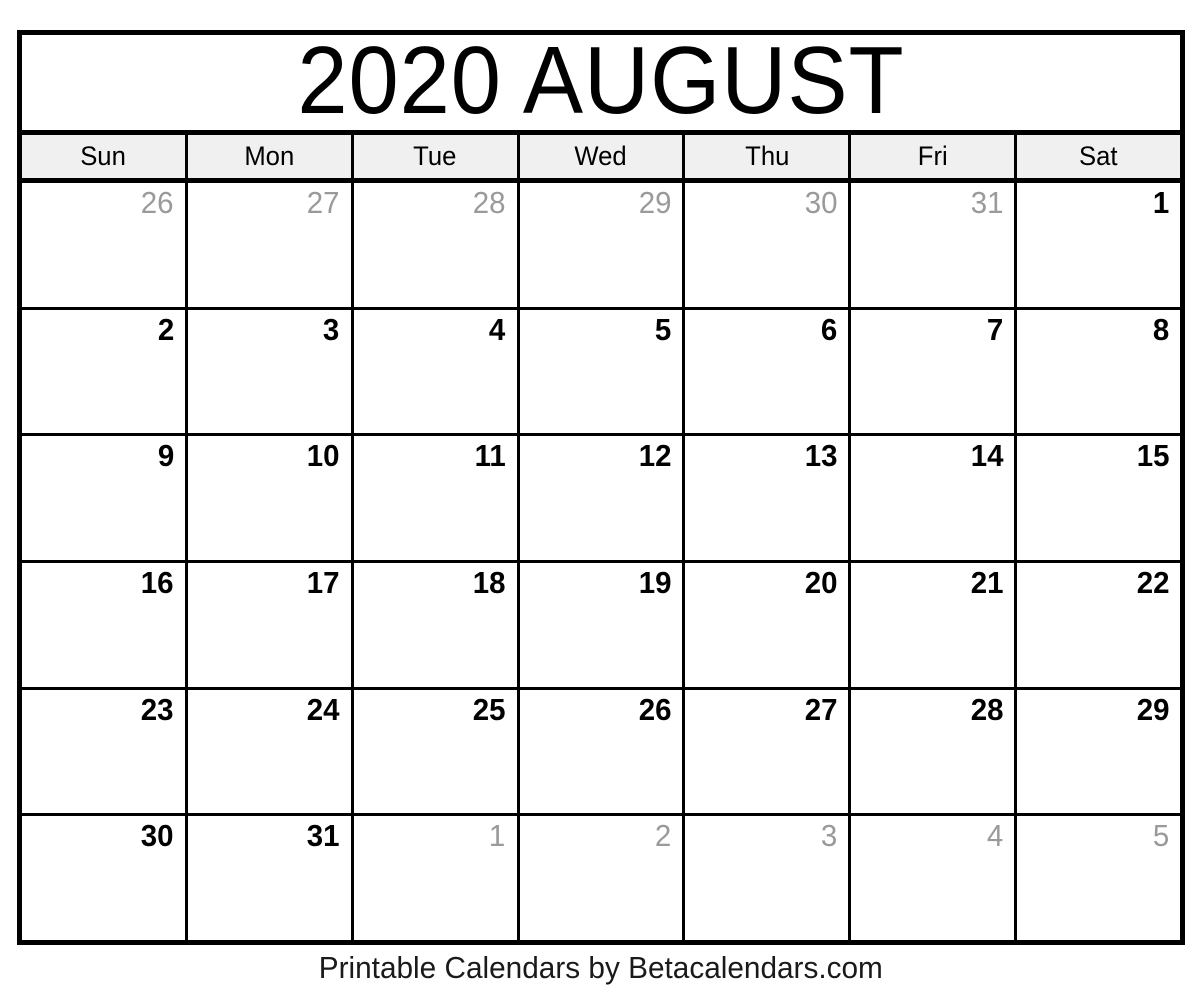 The width and height of the screenshot is (1202, 995). Describe the element at coordinates (270, 751) in the screenshot. I see `day-cell: 24` at that location.